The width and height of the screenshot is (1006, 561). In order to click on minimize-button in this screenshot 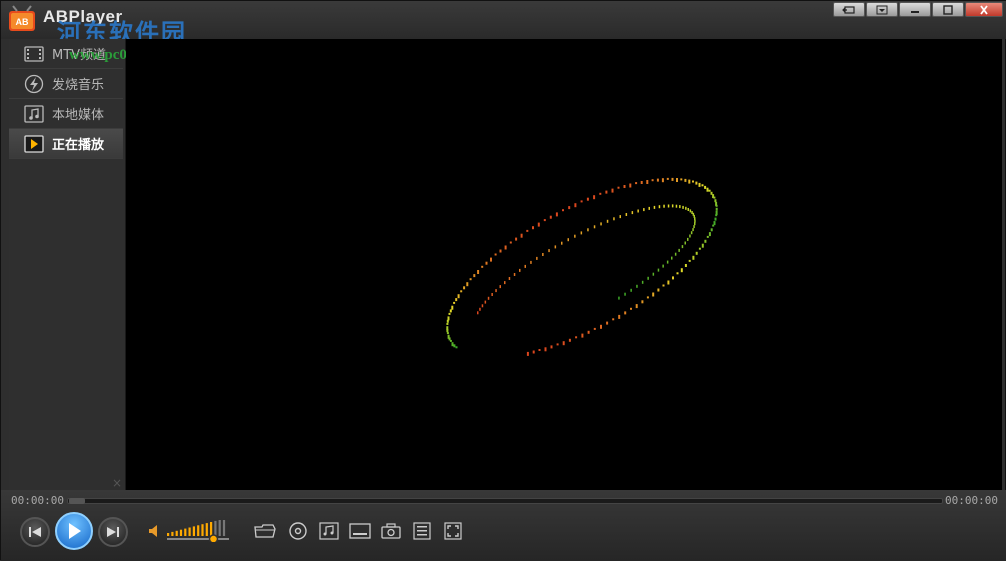, I will do `click(915, 9)`.